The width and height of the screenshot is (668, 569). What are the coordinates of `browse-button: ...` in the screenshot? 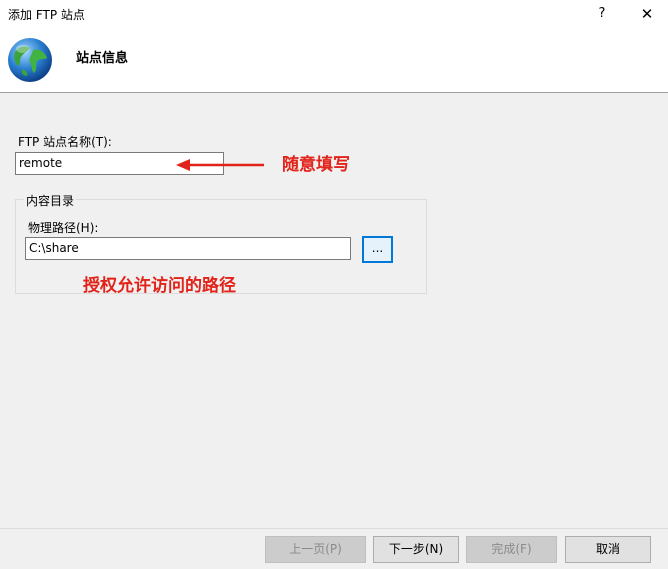 It's located at (377, 249).